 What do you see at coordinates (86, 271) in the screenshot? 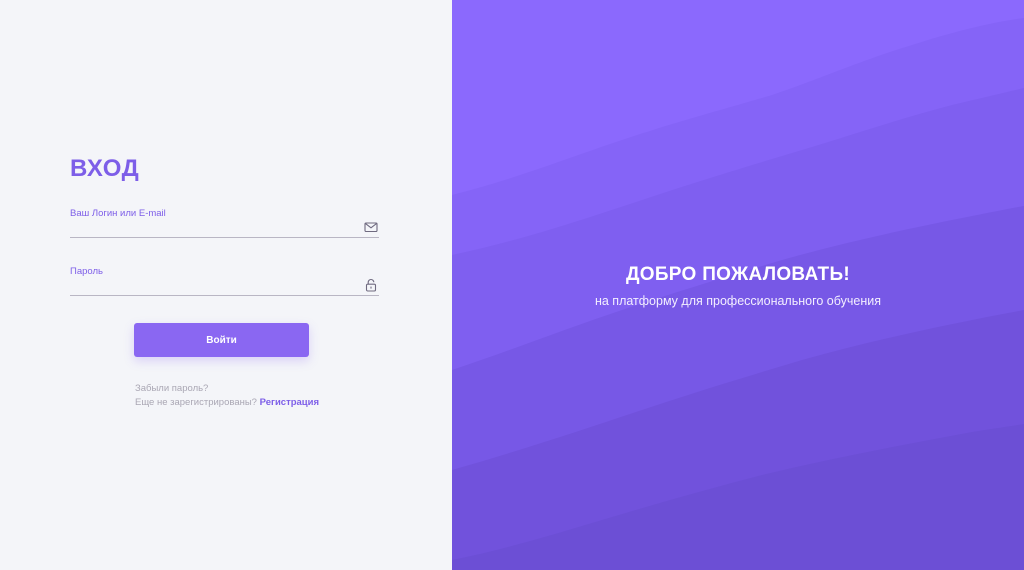
I see `password-field-label: Пароль` at bounding box center [86, 271].